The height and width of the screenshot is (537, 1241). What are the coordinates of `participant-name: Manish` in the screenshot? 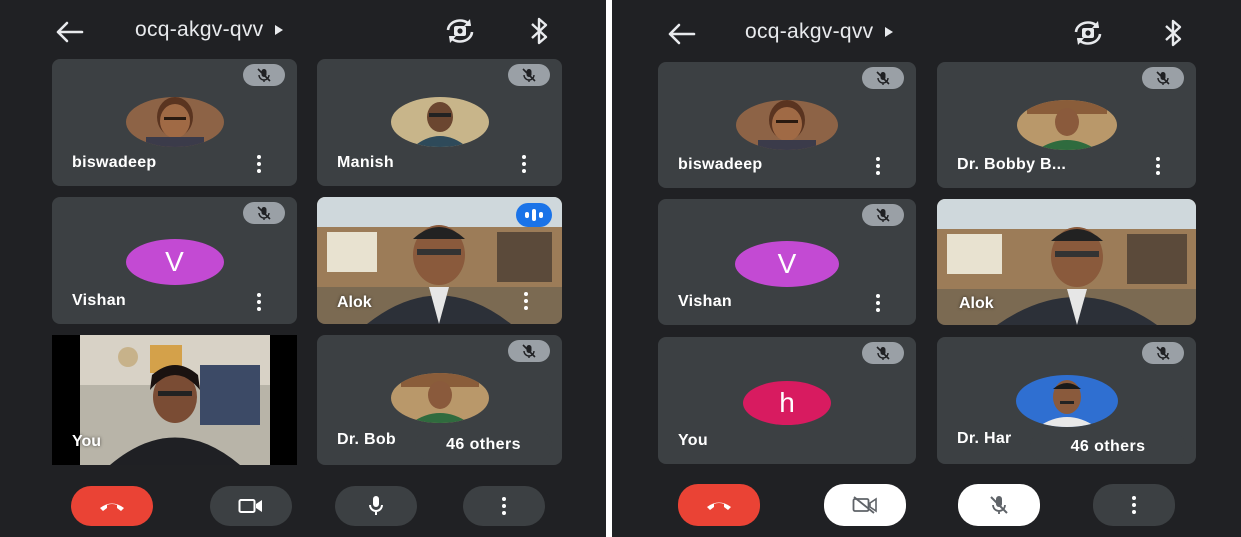 It's located at (365, 162).